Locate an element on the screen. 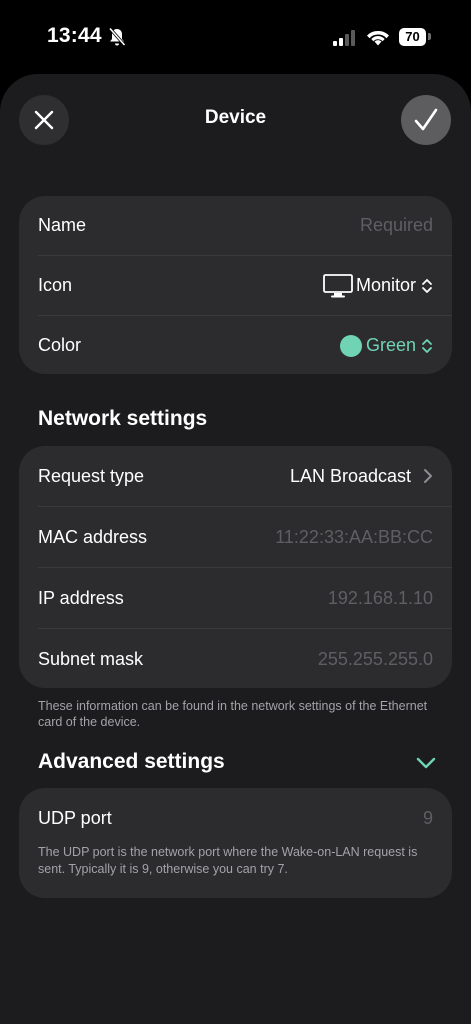 The image size is (471, 1024). ip-address-label: IP address is located at coordinates (81, 597).